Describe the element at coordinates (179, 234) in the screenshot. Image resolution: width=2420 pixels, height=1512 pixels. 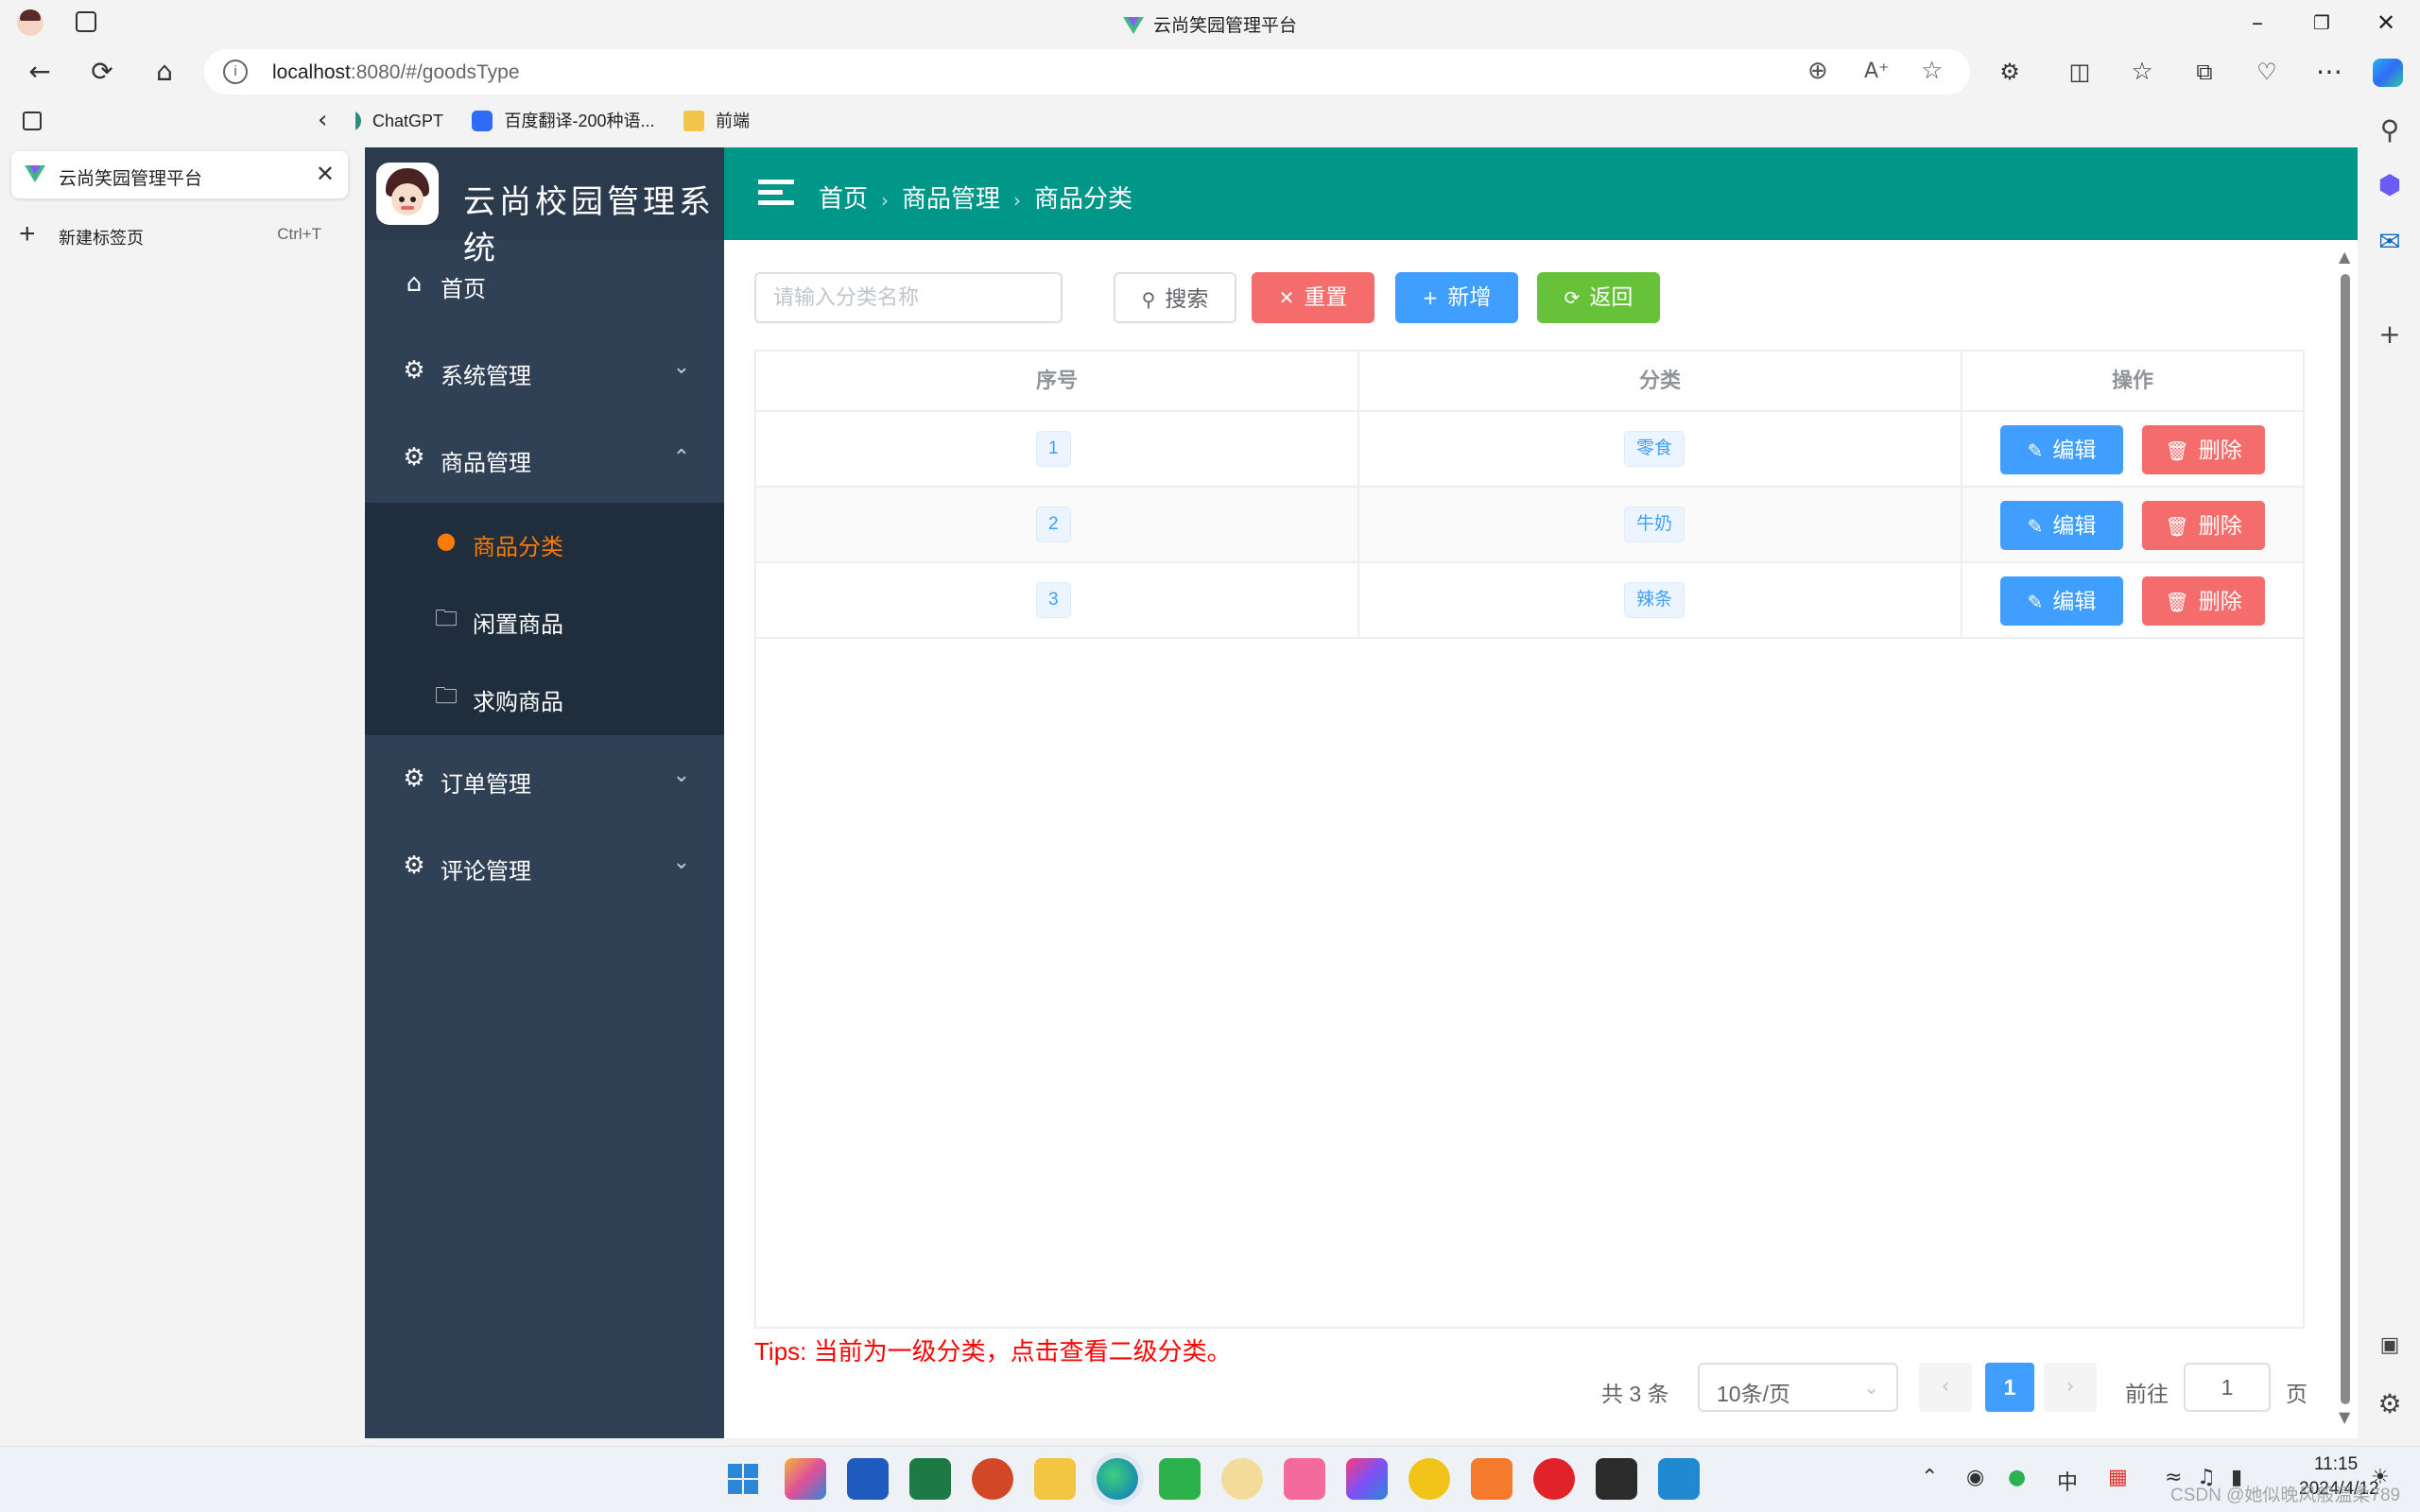
I see `new-tab-button: + 新建标签页 Ctrl+T` at that location.